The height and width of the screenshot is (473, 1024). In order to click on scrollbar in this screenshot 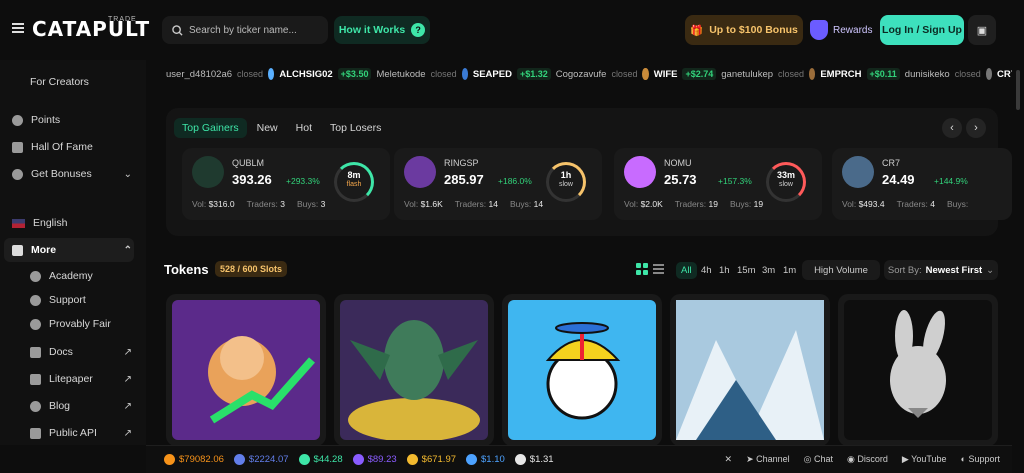, I will do `click(1018, 266)`.